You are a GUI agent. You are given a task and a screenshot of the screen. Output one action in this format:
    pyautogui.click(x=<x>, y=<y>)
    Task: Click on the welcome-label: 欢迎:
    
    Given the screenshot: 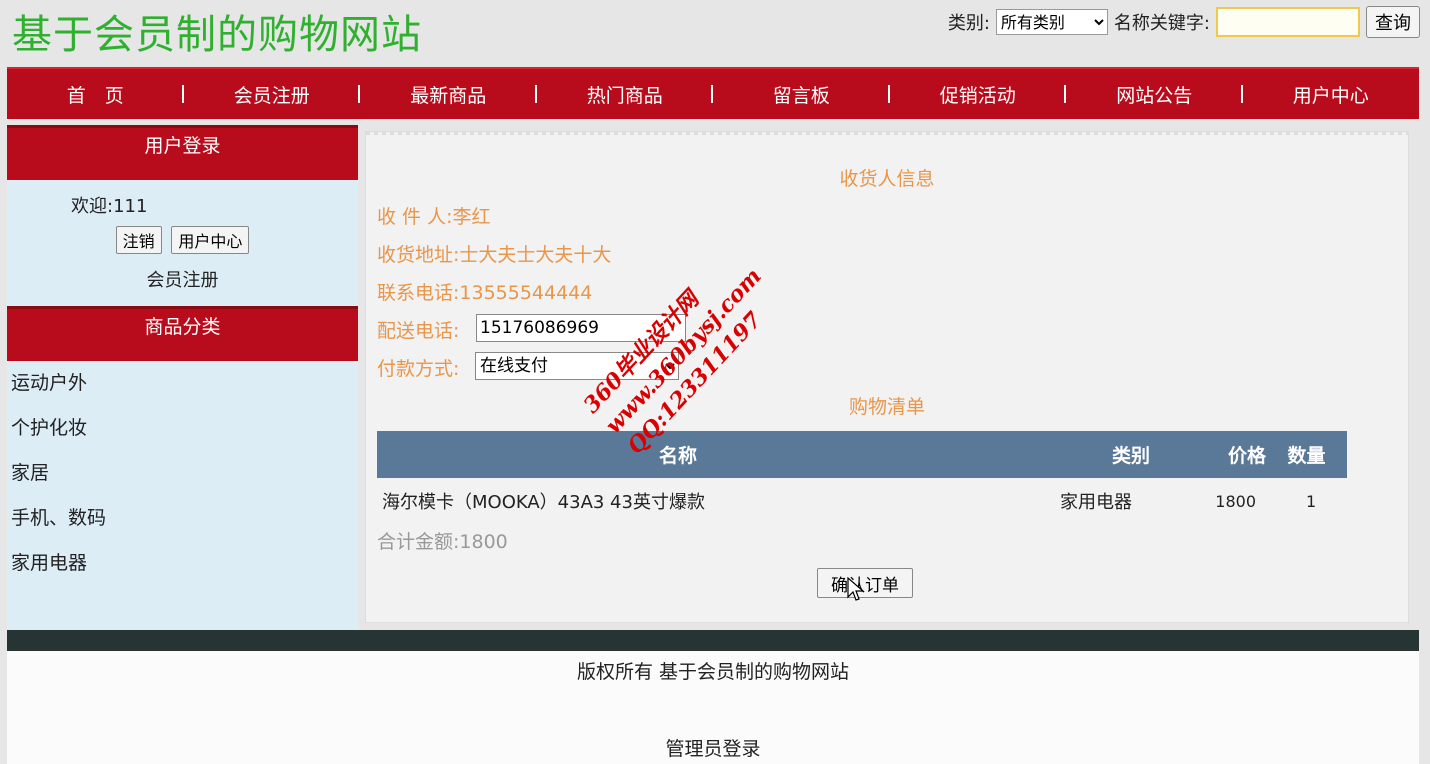 What is the action you would take?
    pyautogui.click(x=92, y=206)
    